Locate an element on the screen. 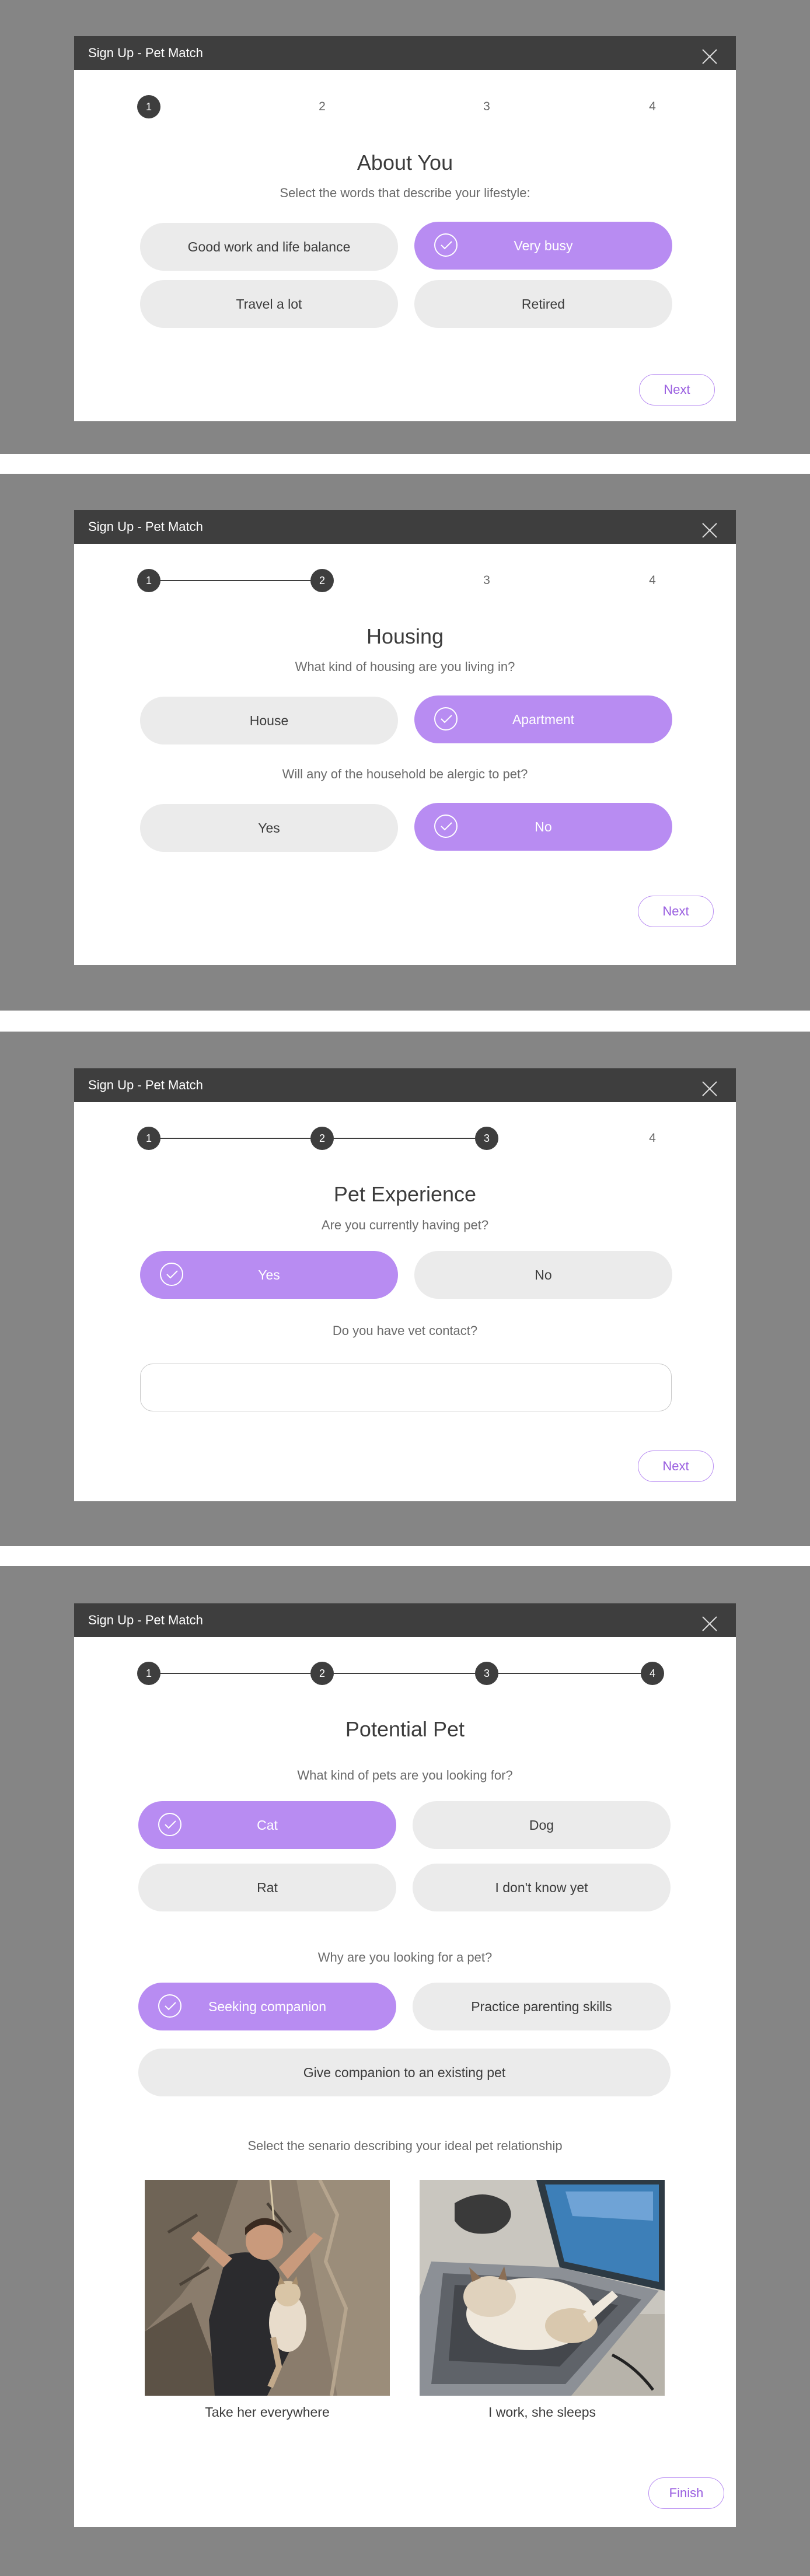 This screenshot has width=810, height=2576. option-seeking-companion: Seeking companion is located at coordinates (267, 2006).